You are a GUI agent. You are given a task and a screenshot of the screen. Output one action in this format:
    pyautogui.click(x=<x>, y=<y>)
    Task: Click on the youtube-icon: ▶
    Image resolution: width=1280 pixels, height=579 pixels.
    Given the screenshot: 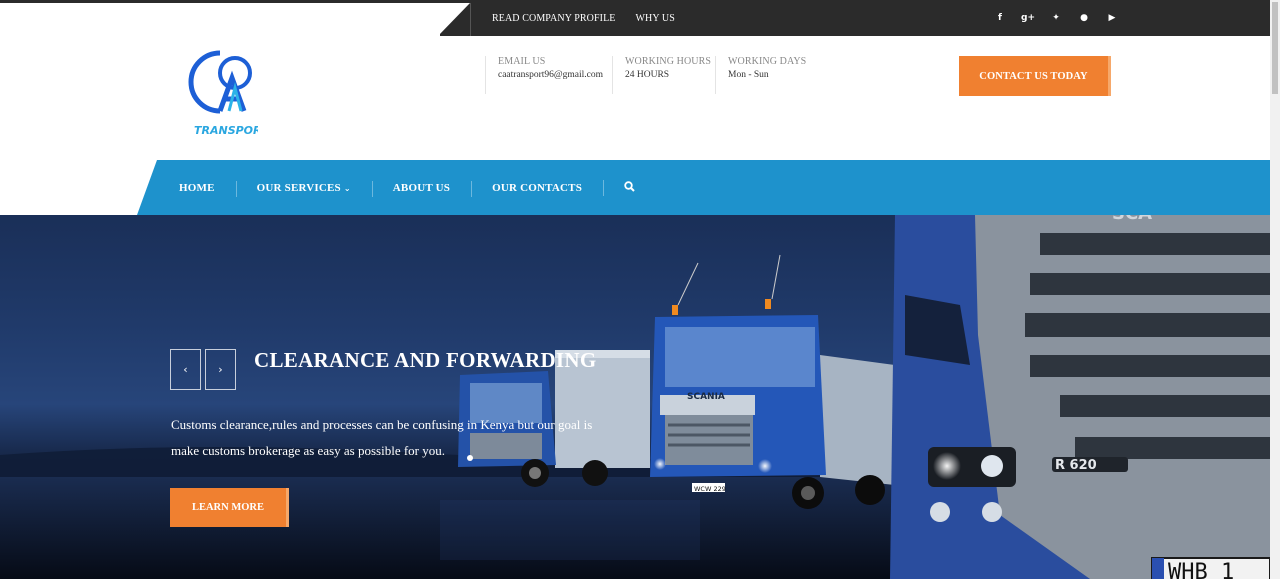 What is the action you would take?
    pyautogui.click(x=1112, y=18)
    